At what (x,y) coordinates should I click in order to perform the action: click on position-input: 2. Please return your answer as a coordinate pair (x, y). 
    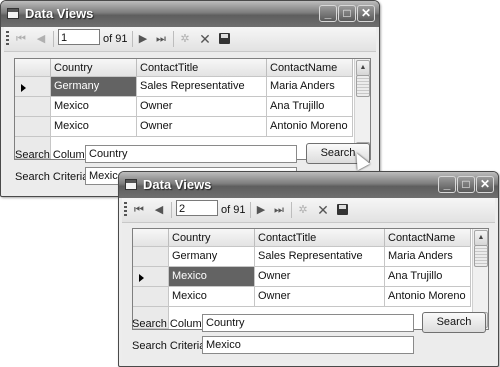
    Looking at the image, I should click on (197, 208).